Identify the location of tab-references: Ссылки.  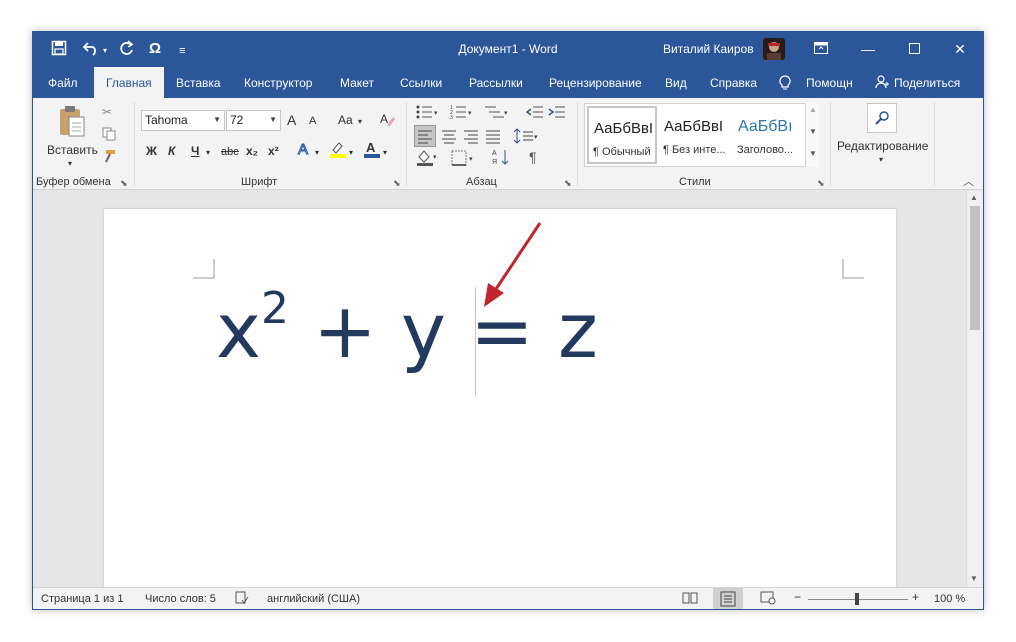
(421, 82).